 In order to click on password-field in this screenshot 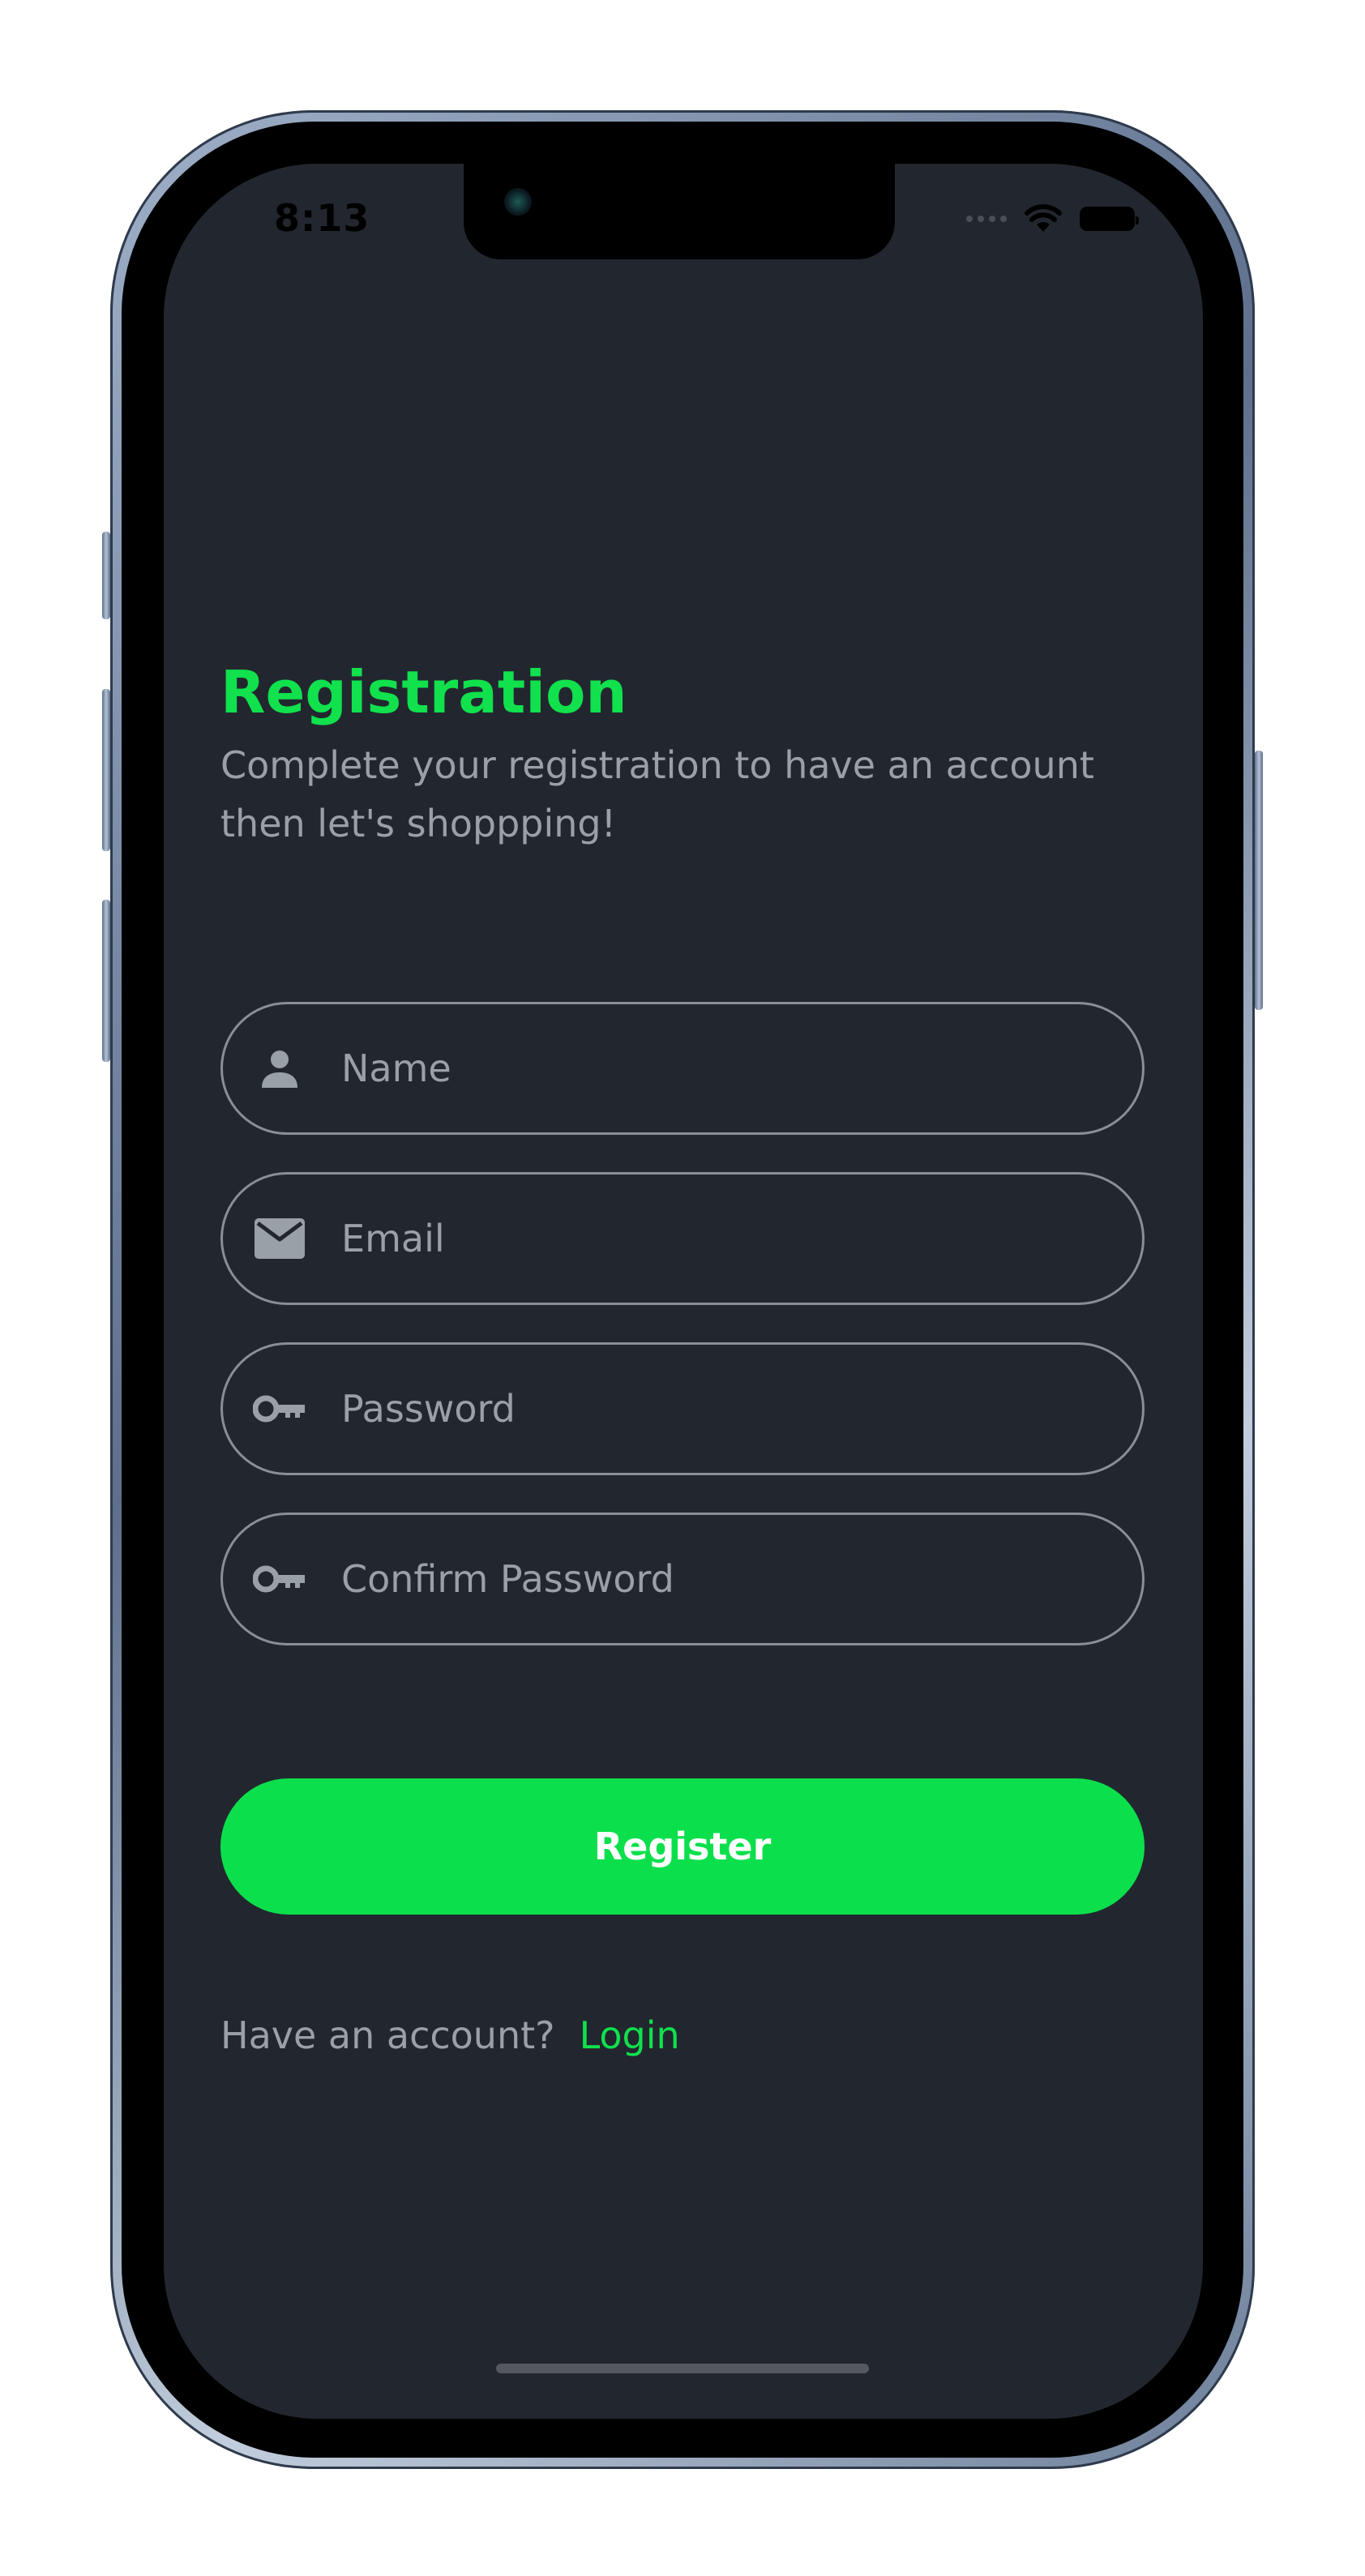, I will do `click(682, 1408)`.